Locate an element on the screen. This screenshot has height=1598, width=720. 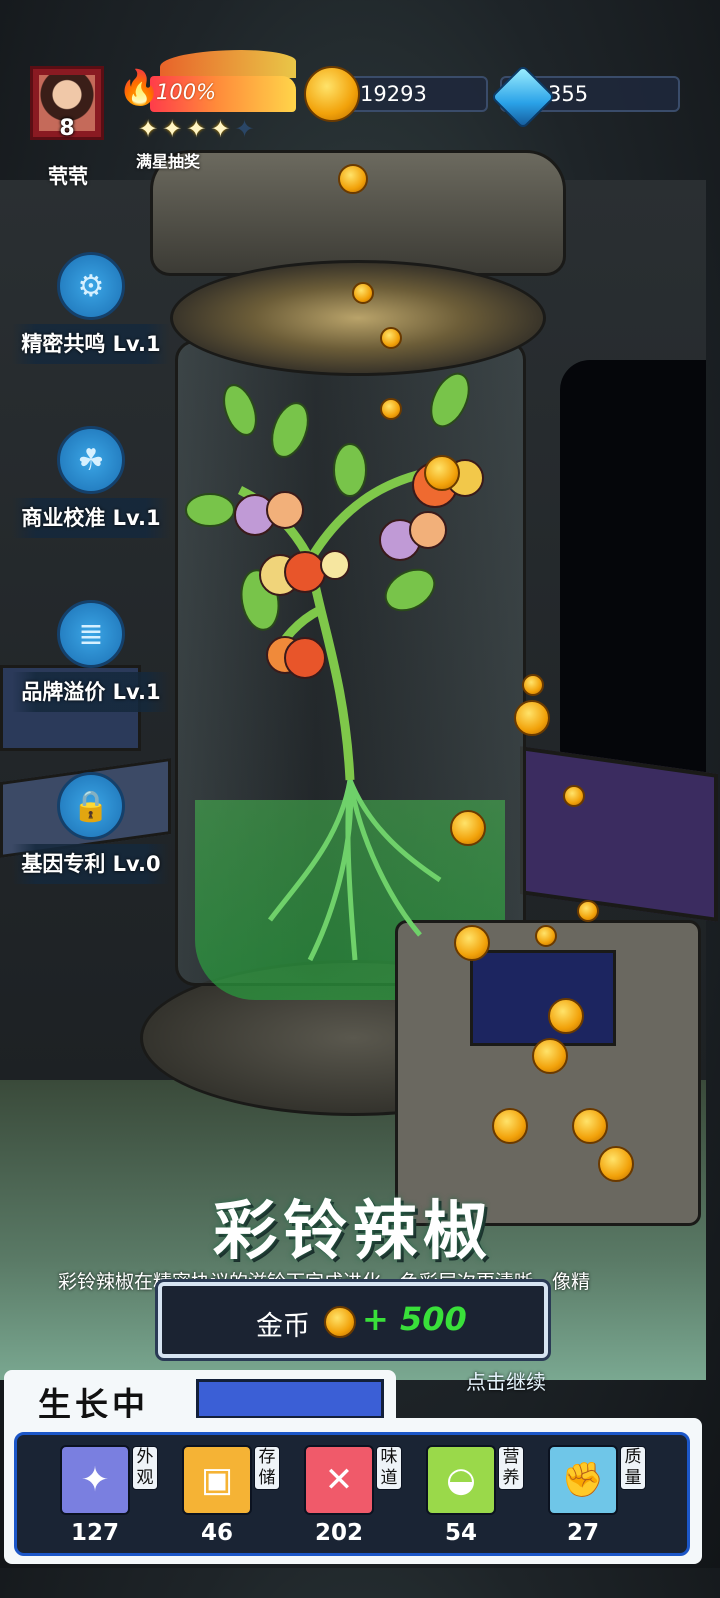
growth-progress-bar is located at coordinates (290, 1399).